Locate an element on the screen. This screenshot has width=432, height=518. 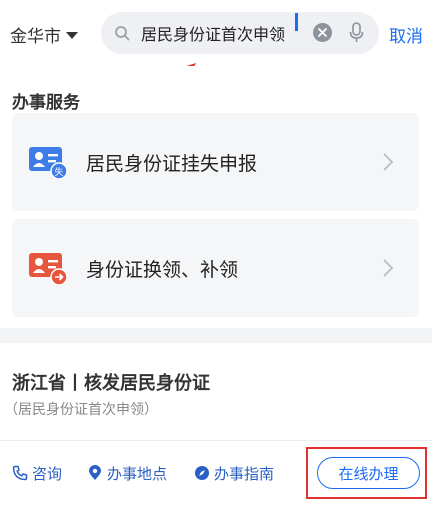
result-subtitle: （居民身份证首次申领） is located at coordinates (81, 410).